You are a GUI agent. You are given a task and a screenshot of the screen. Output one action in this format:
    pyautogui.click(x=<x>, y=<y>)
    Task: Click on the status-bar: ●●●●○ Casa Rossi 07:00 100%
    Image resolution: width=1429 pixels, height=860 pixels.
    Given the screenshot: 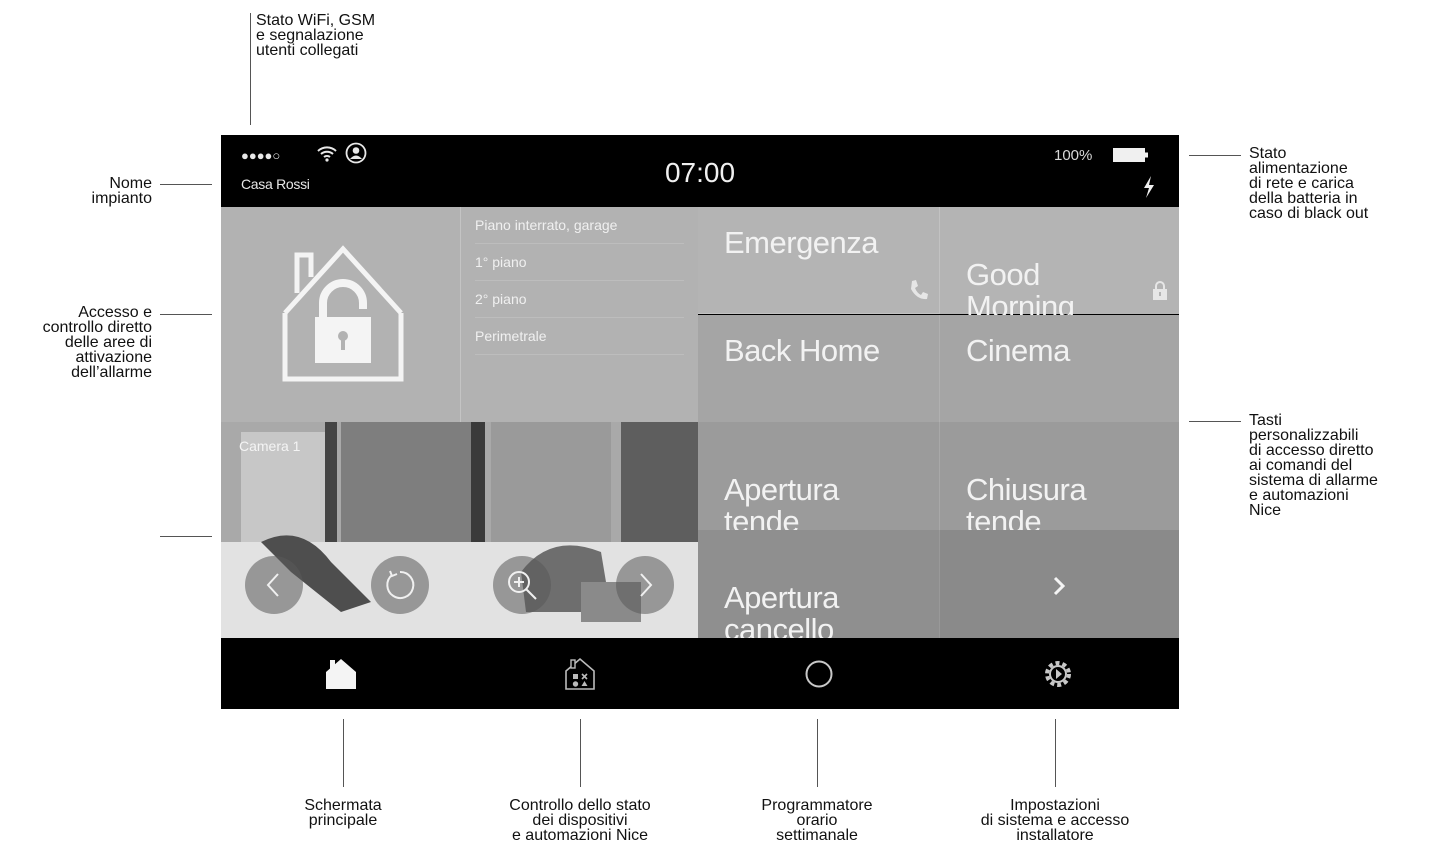 What is the action you would take?
    pyautogui.click(x=700, y=171)
    